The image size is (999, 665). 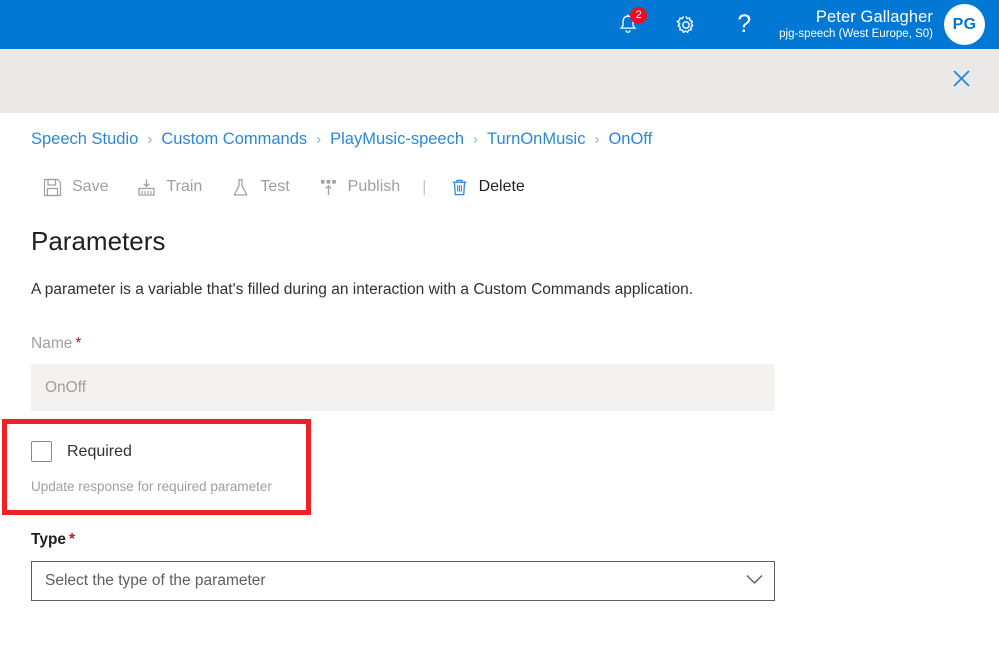 I want to click on delete-label: Delete, so click(x=501, y=186).